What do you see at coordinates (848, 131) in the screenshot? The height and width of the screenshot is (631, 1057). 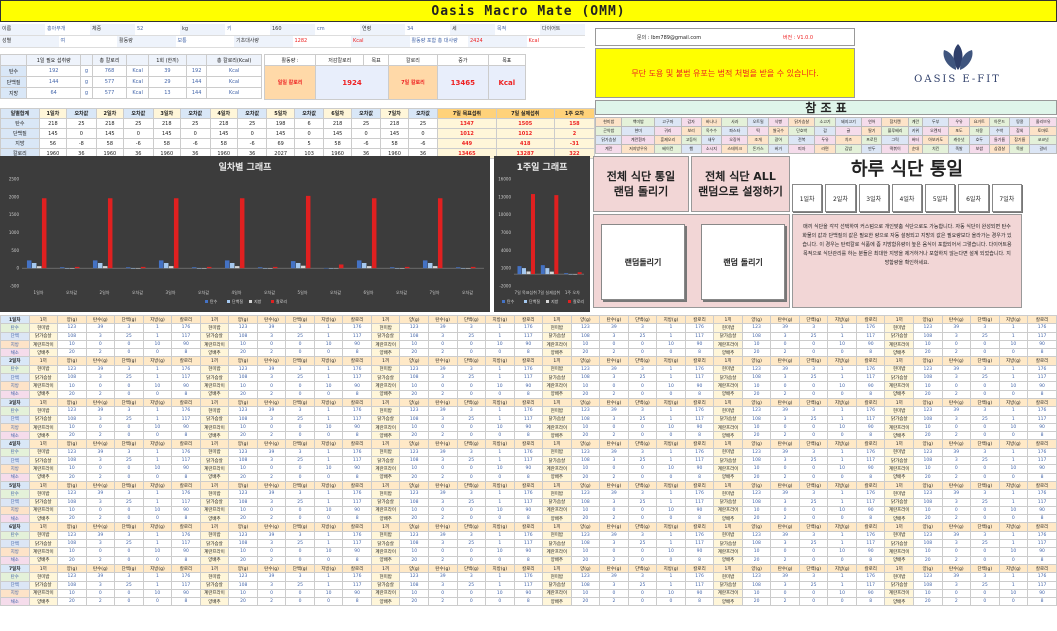 I see `reference-cell: 귤` at bounding box center [848, 131].